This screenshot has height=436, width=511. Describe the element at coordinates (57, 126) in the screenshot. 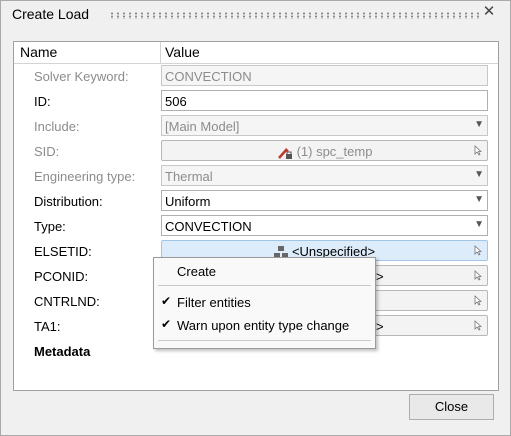

I see `row-label-include: Include:` at that location.